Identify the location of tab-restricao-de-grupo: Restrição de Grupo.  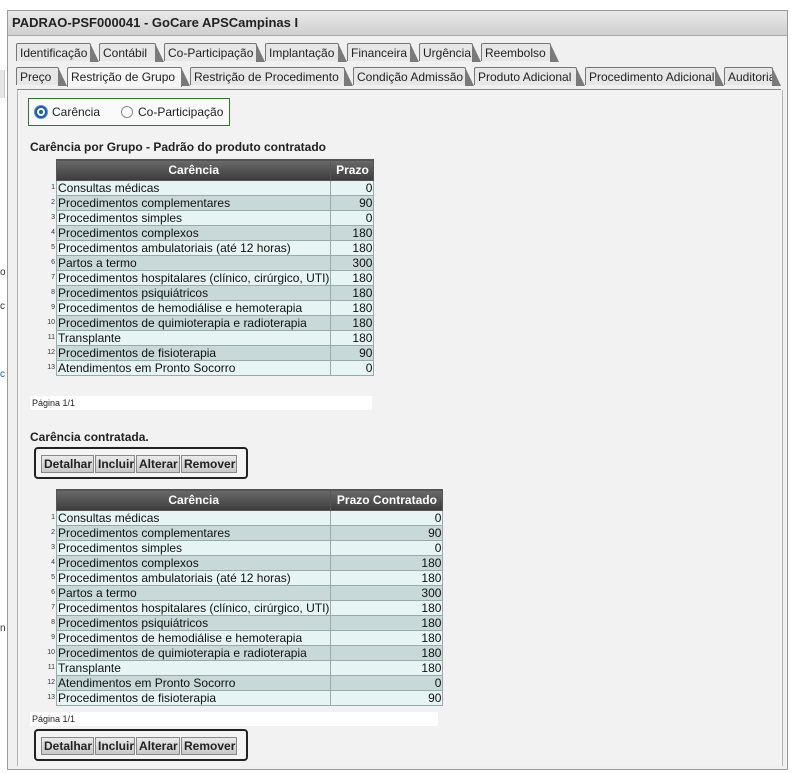
(128, 77).